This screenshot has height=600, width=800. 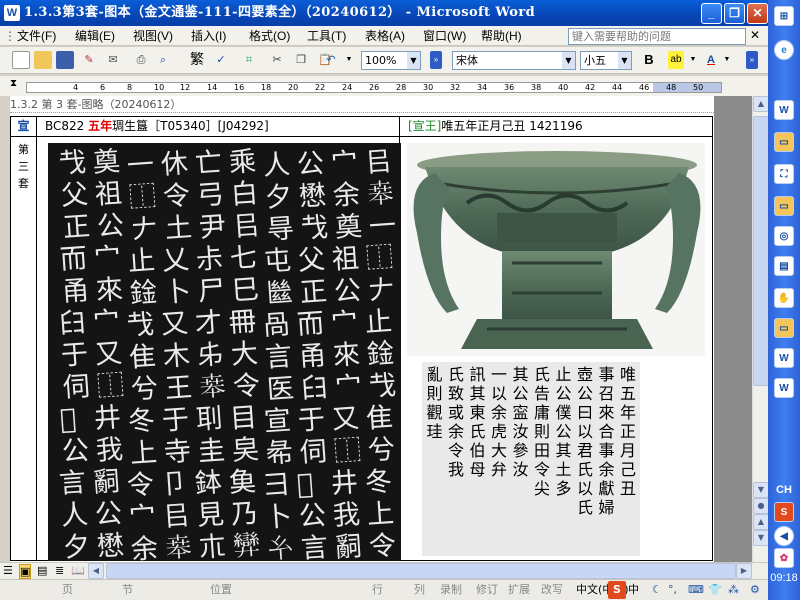 What do you see at coordinates (727, 60) in the screenshot?
I see `font-color-dropdown-icon: ▼` at bounding box center [727, 60].